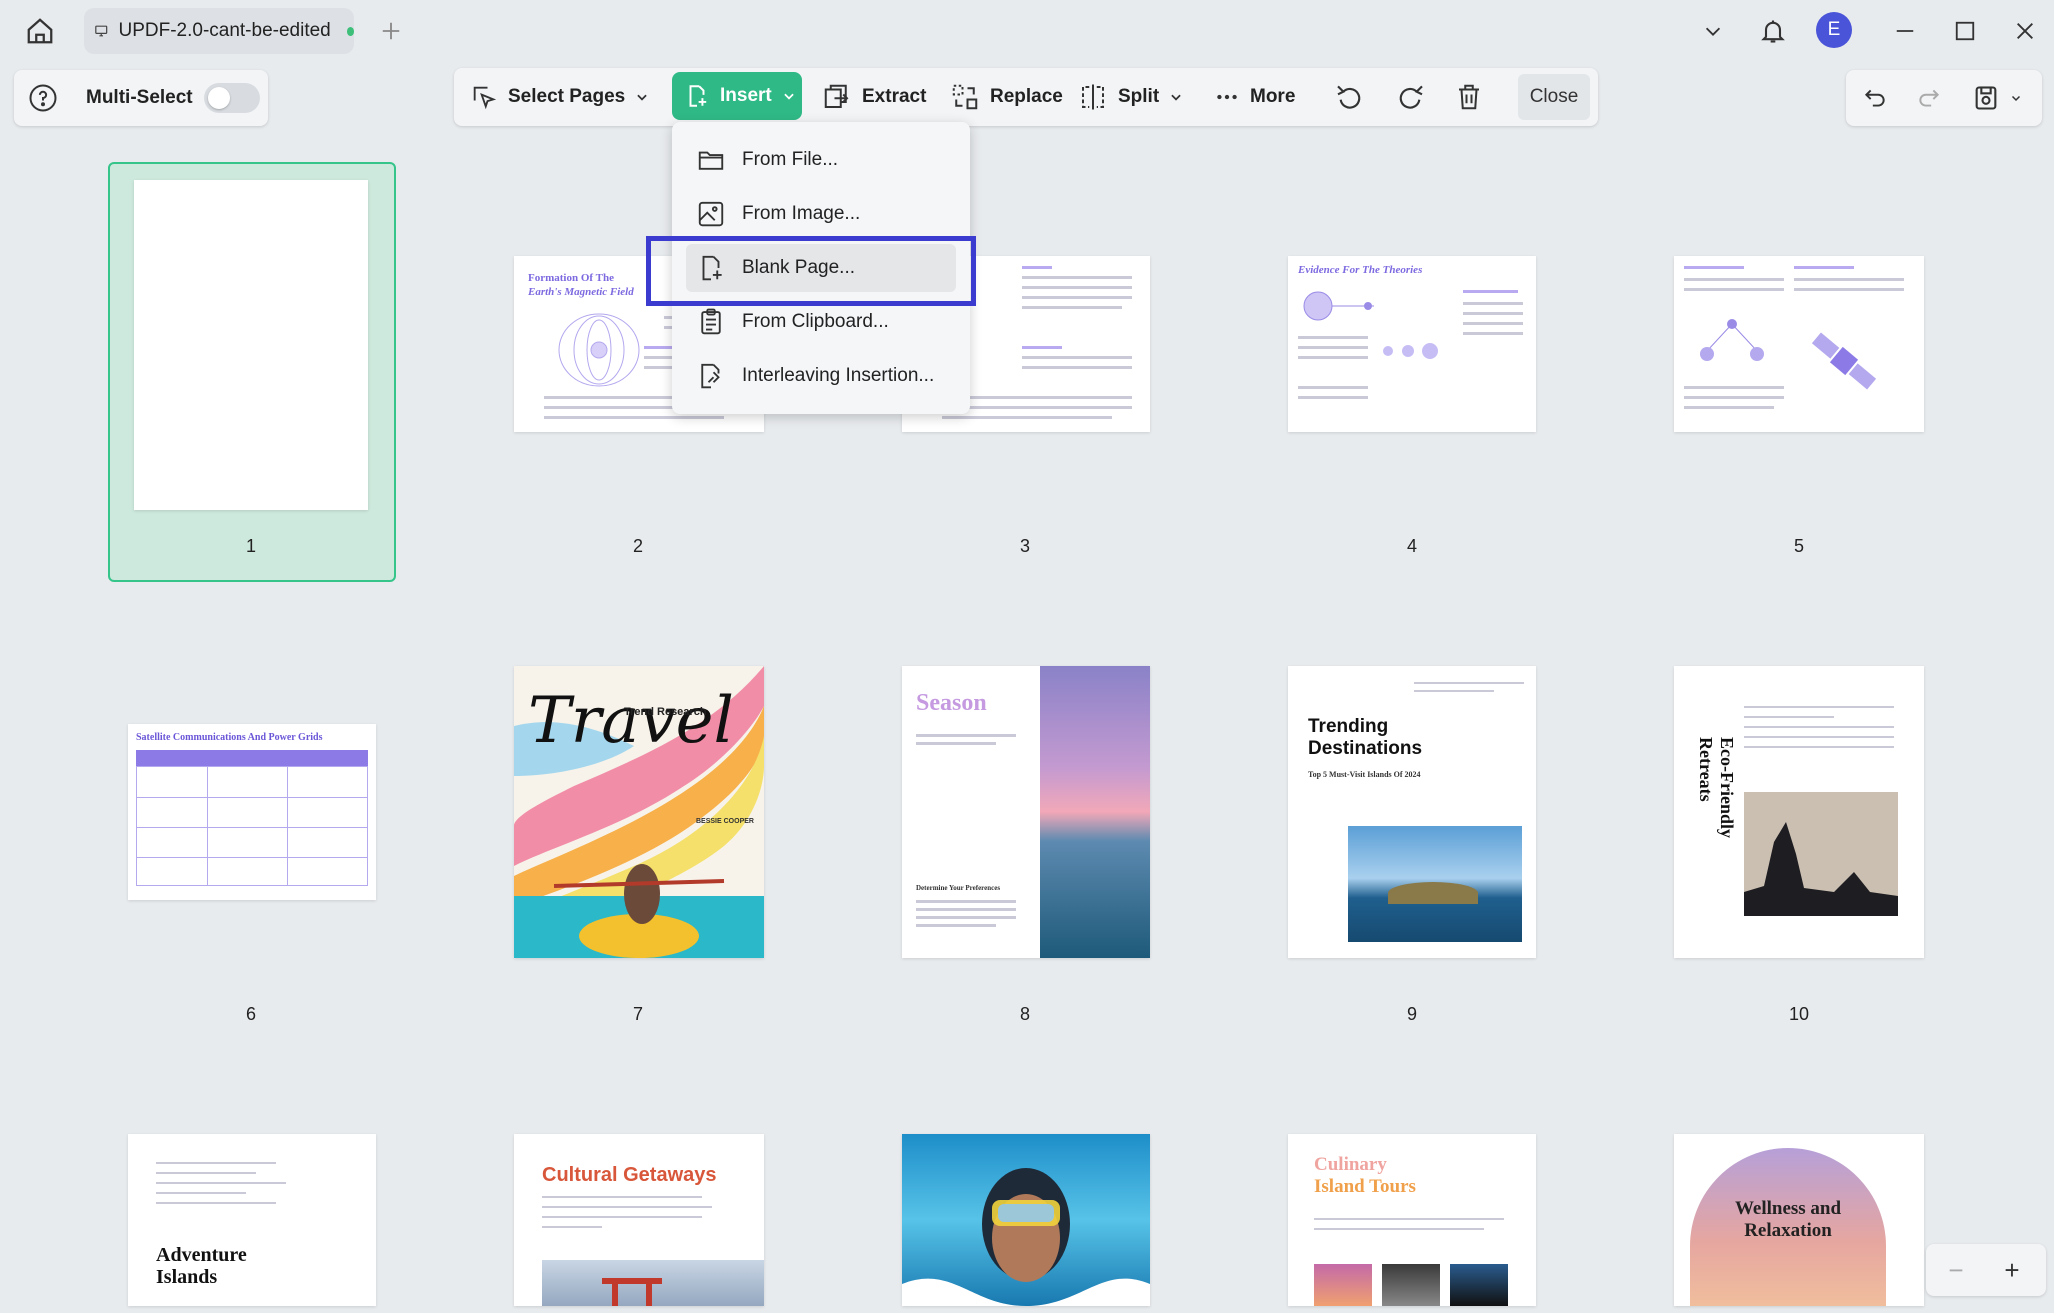 This screenshot has width=2054, height=1313. Describe the element at coordinates (219, 31) in the screenshot. I see `document-tab: UPDF-2.0-cant-be-edited` at that location.